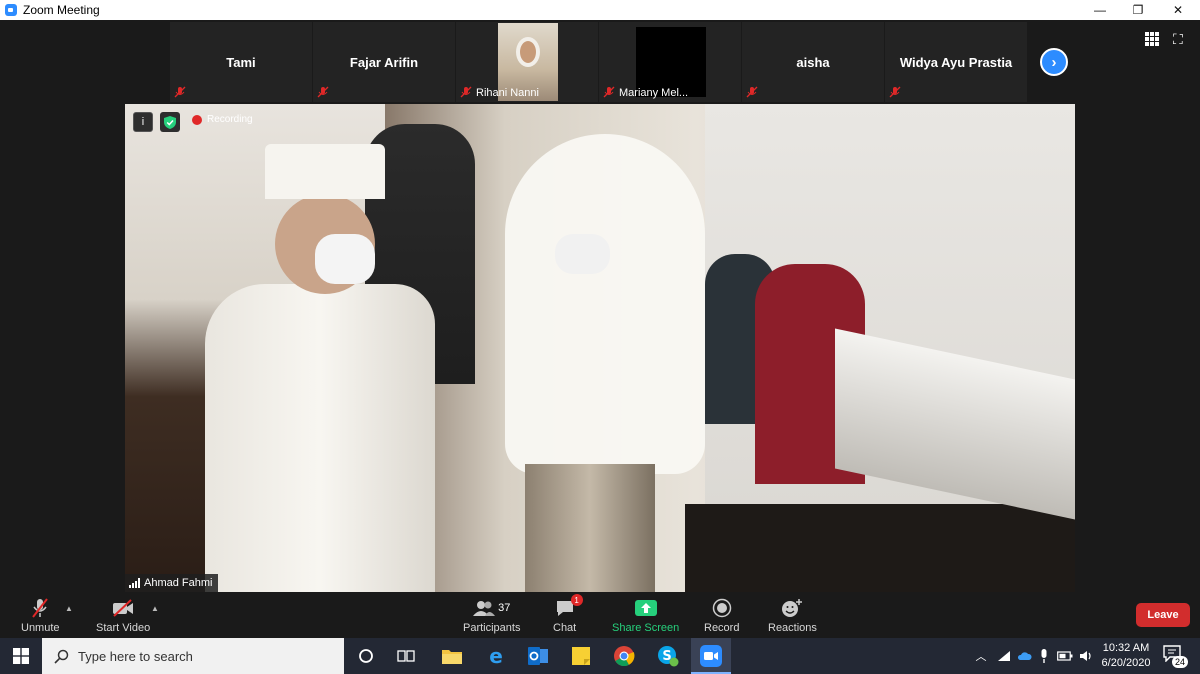 This screenshot has height=674, width=1200. I want to click on audio-options-caret-icon: ▲, so click(69, 608).